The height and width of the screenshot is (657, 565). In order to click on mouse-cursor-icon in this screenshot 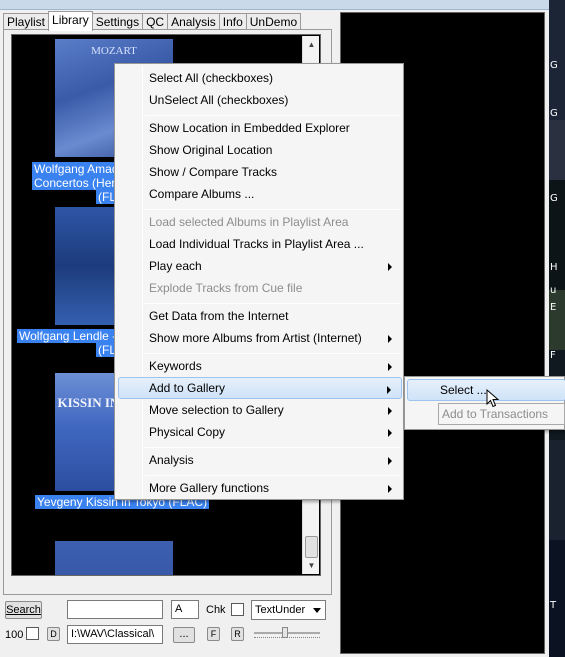, I will do `click(493, 398)`.